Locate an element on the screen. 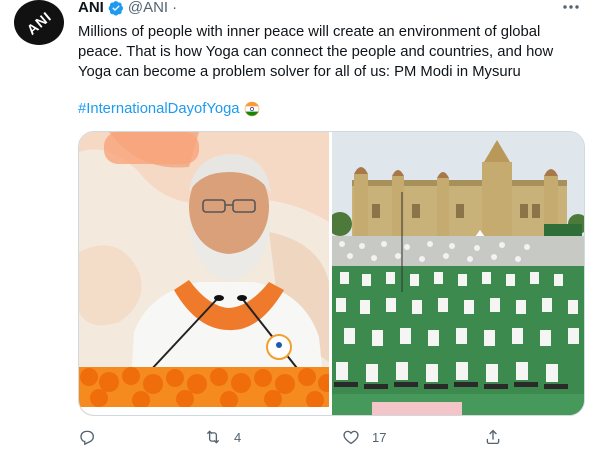  avatar: ANI is located at coordinates (39, 22).